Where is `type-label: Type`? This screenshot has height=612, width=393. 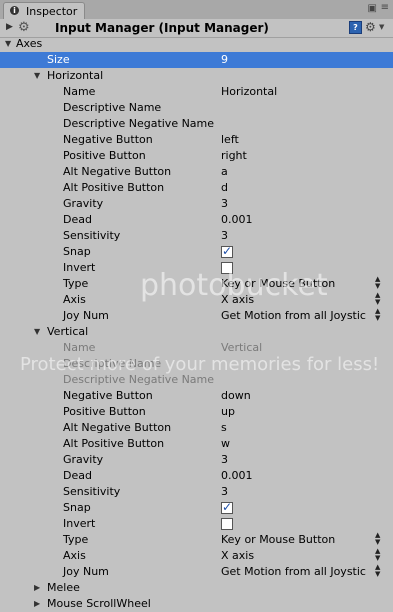 type-label: Type is located at coordinates (76, 283).